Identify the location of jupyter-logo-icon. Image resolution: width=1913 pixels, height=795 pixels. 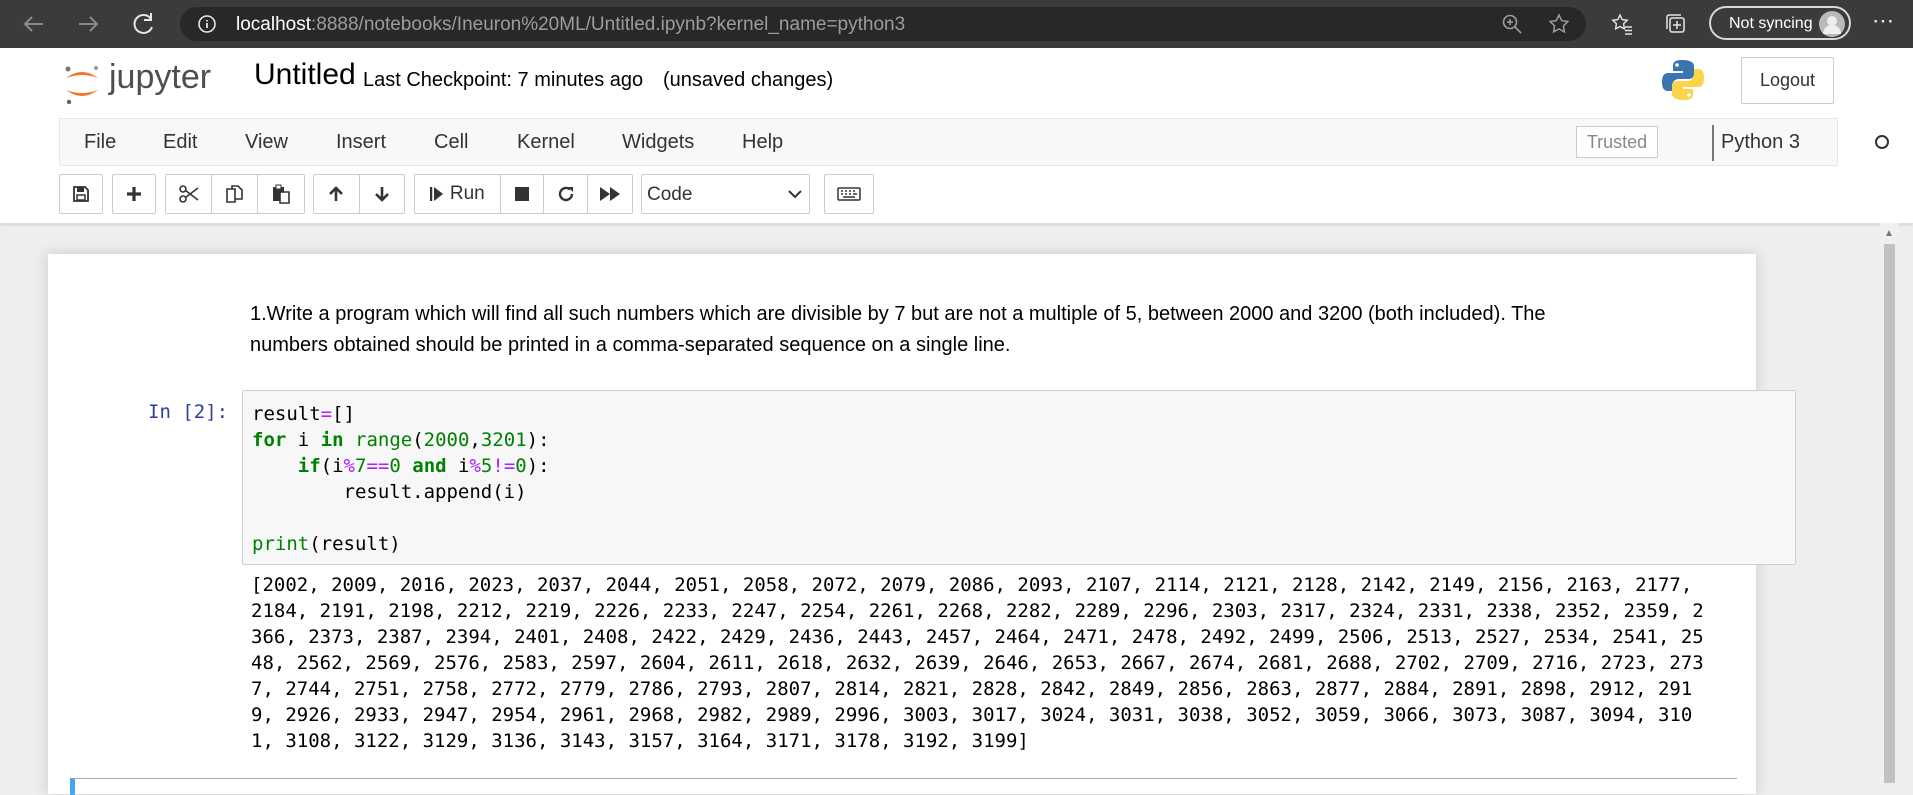
(81, 85).